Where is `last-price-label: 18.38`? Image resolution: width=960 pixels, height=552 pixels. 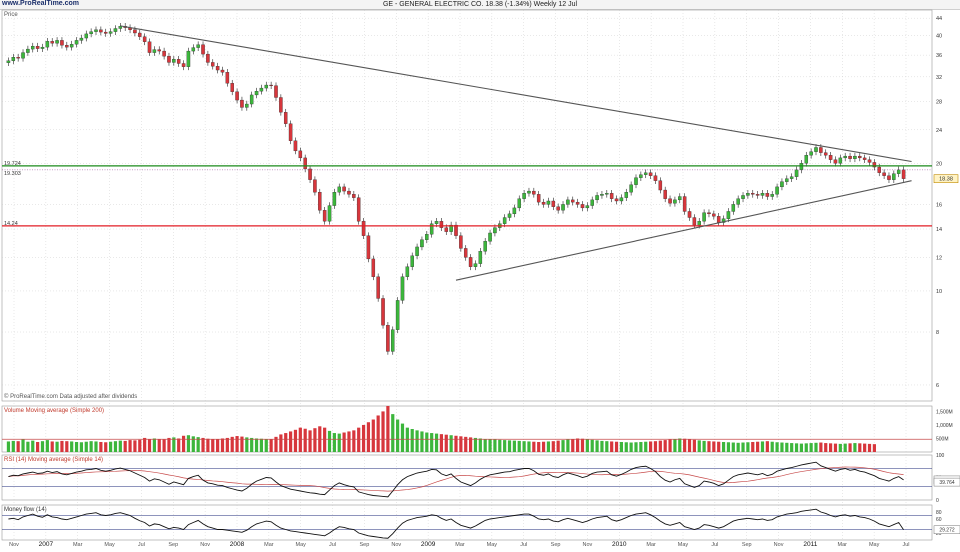
last-price-label: 18.38 is located at coordinates (946, 180).